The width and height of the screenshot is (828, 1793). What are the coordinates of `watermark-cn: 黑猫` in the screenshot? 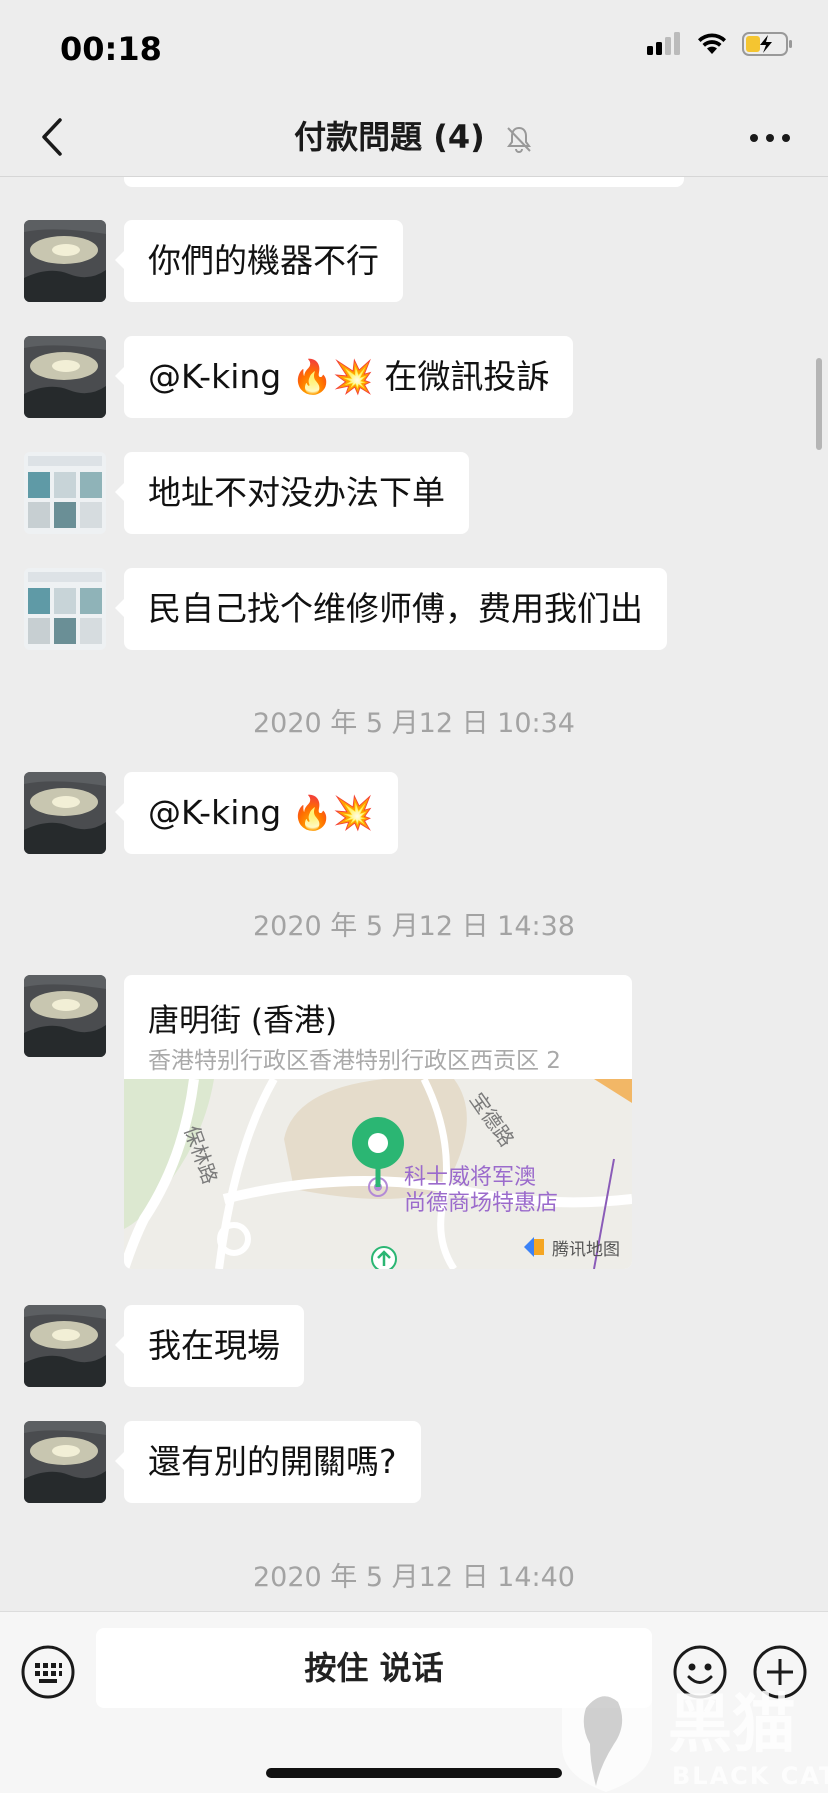 It's located at (732, 1725).